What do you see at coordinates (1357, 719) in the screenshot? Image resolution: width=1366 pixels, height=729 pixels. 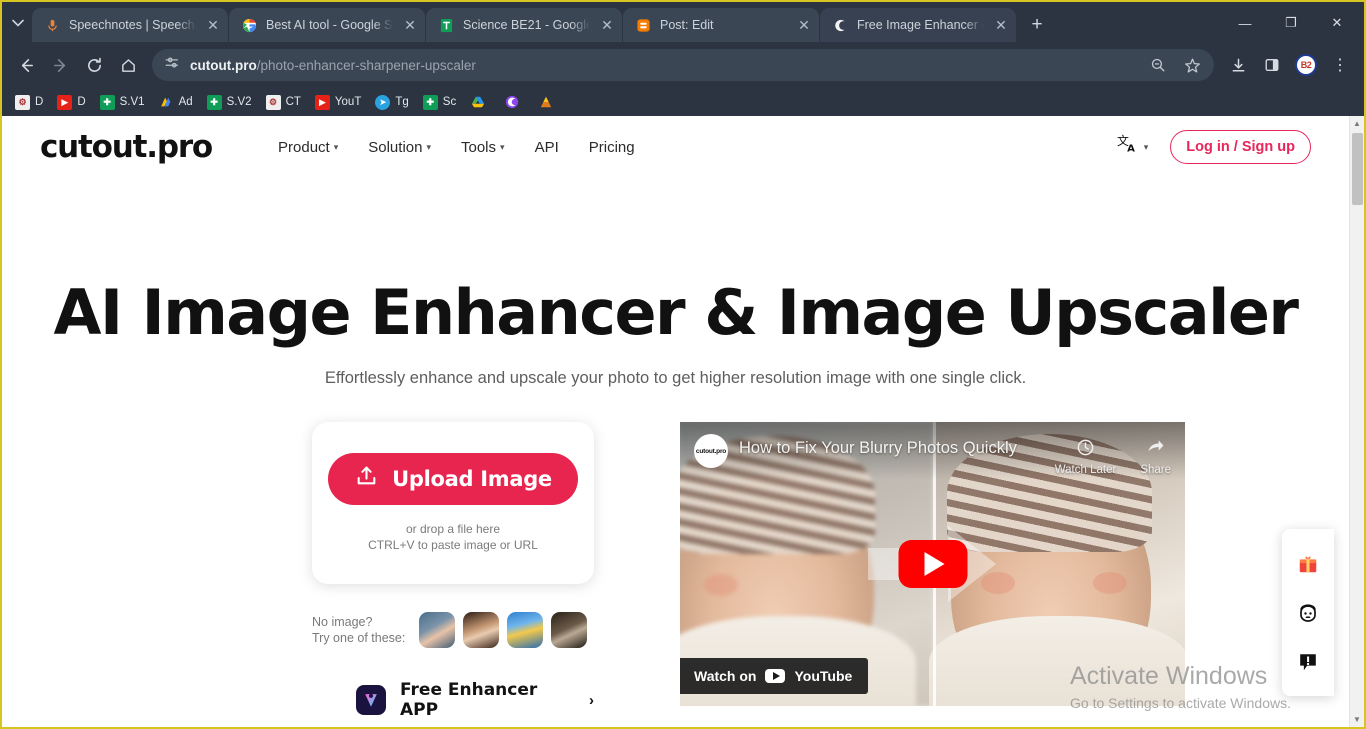 I see `scroll-down-icon: ▼` at bounding box center [1357, 719].